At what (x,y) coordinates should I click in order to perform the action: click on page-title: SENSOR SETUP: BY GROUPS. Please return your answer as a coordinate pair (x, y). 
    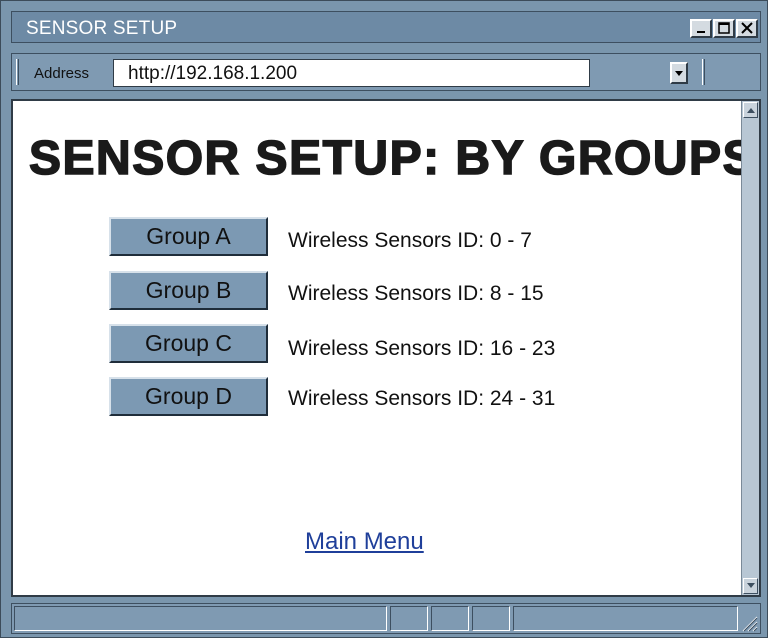
    Looking at the image, I should click on (392, 158).